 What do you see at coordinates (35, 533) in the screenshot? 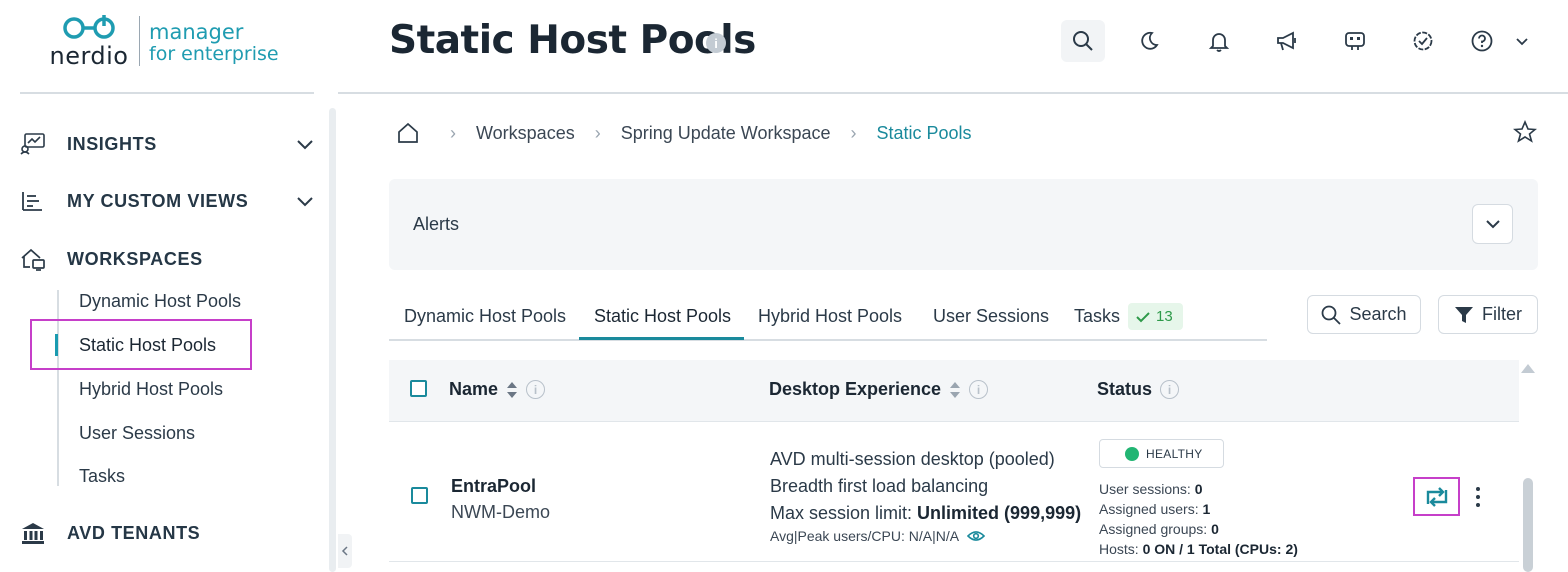
I see `bank-icon` at bounding box center [35, 533].